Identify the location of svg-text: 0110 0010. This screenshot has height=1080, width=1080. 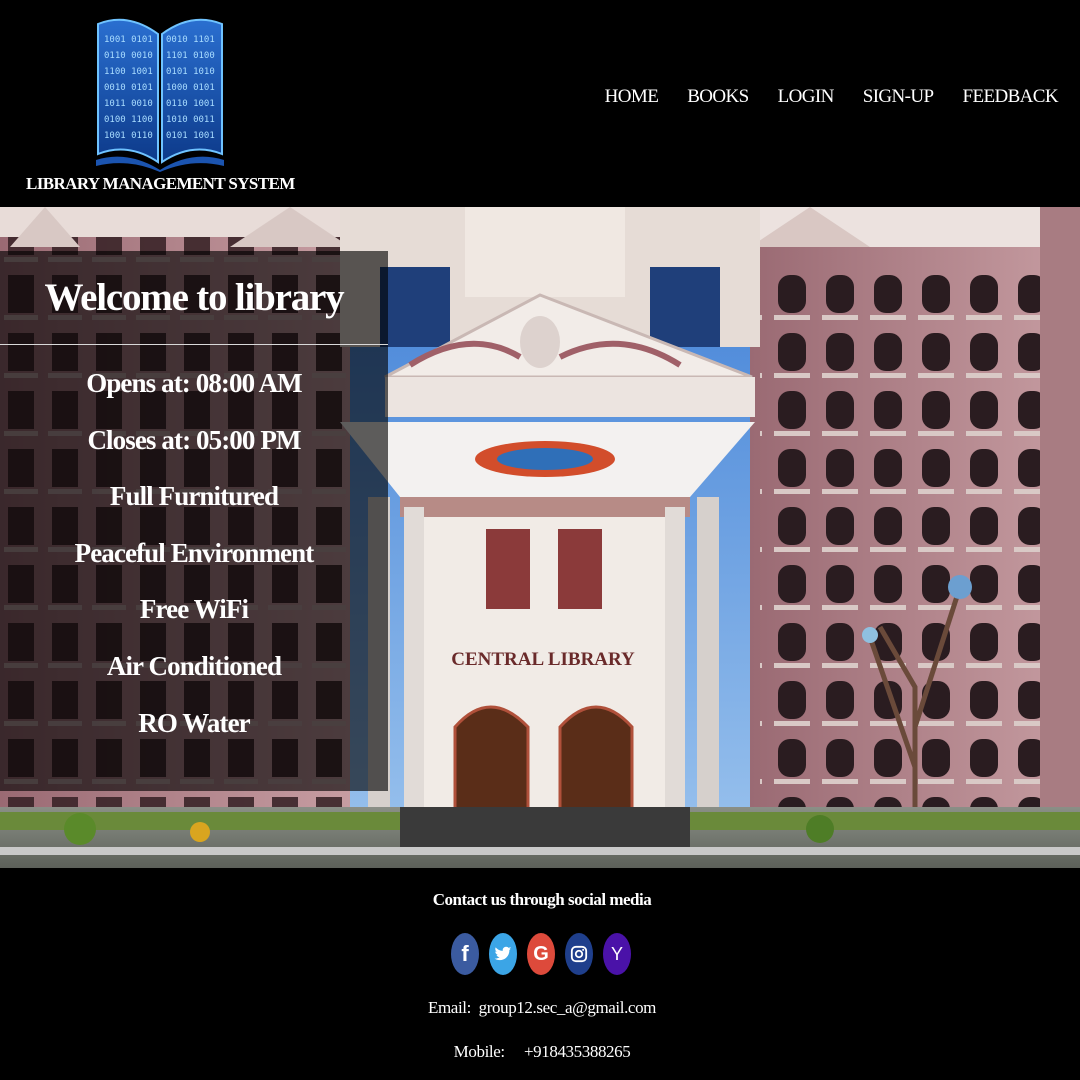
(128, 56).